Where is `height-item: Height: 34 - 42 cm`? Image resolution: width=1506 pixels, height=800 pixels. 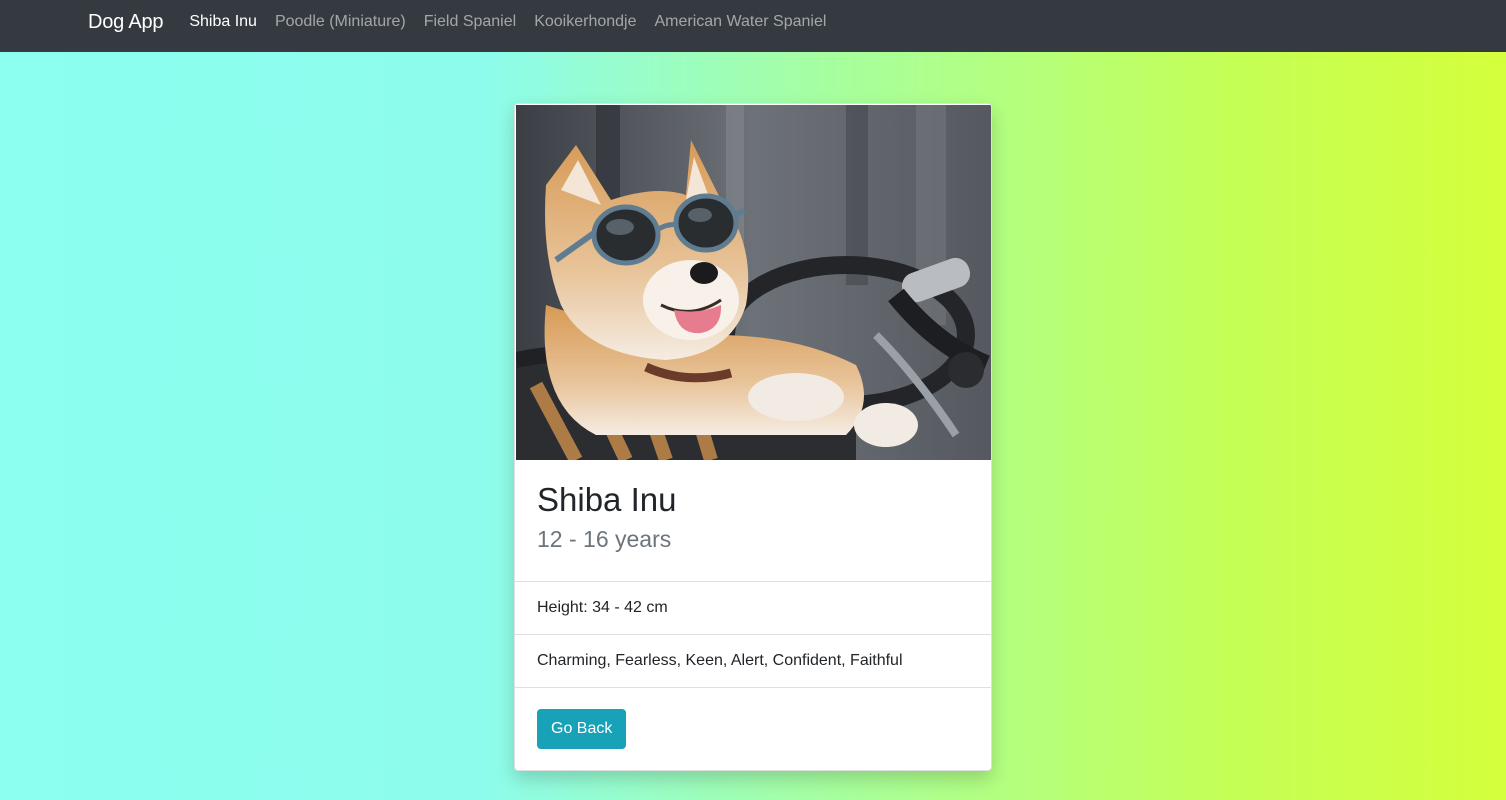 height-item: Height: 34 - 42 cm is located at coordinates (753, 607).